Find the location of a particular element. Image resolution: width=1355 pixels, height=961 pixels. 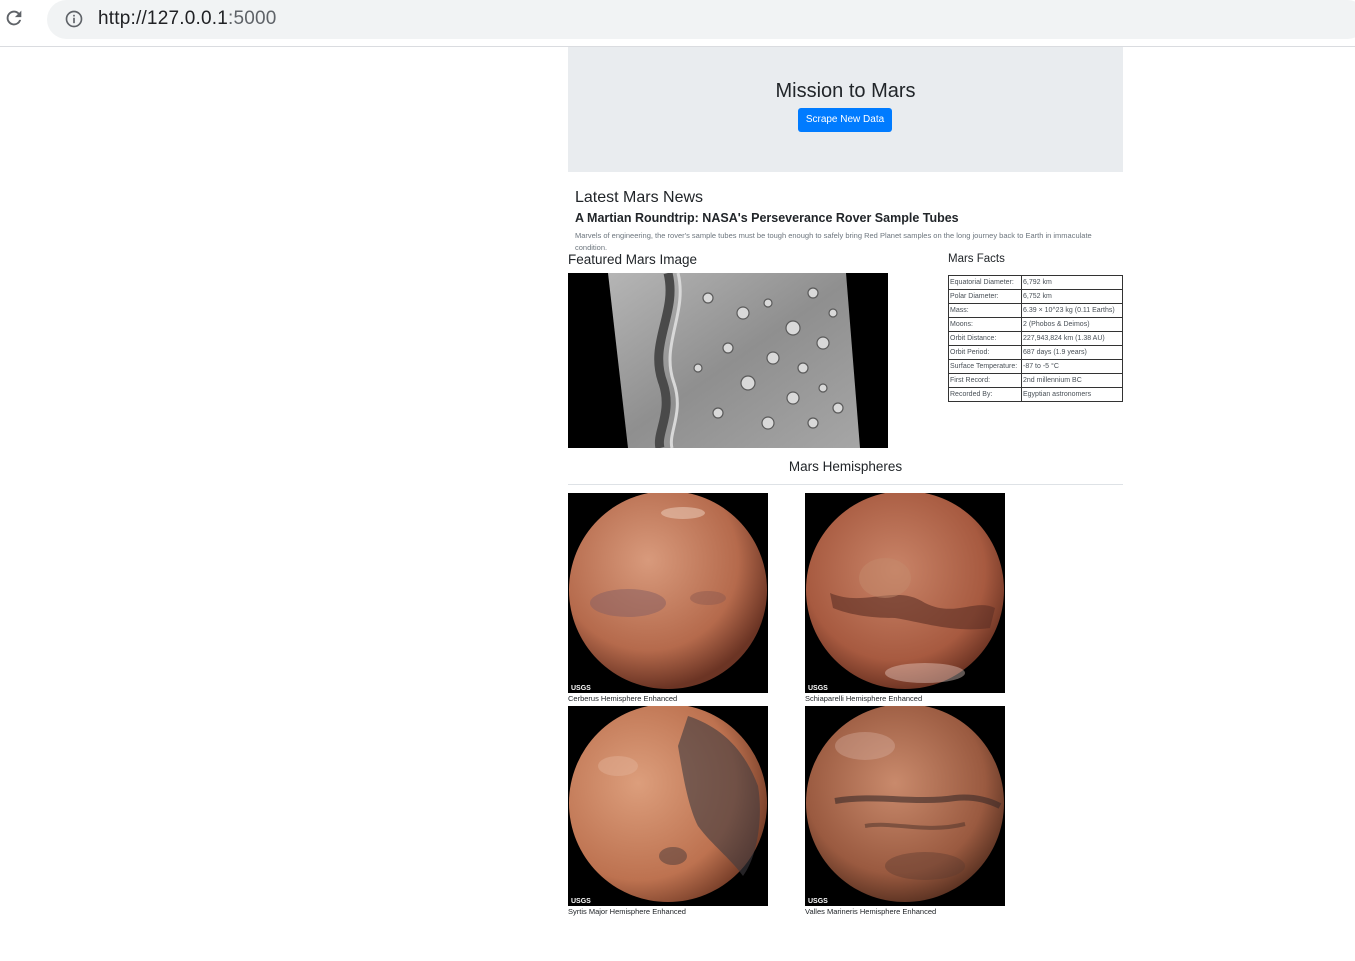

fact-value: 2nd millennium BC is located at coordinates (1072, 380).